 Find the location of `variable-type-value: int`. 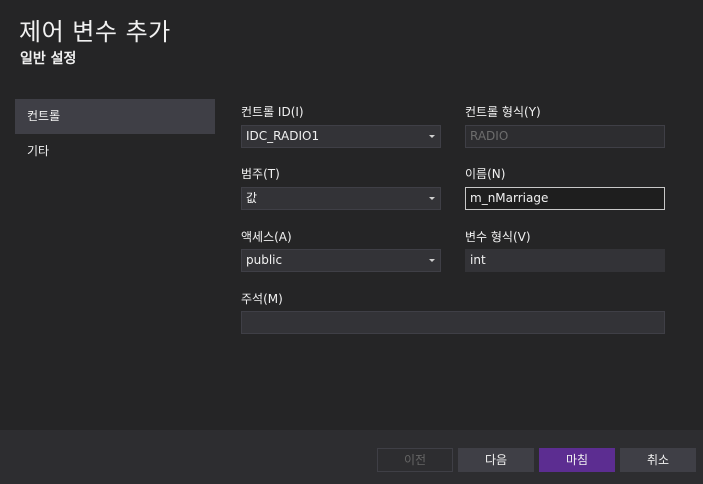

variable-type-value: int is located at coordinates (478, 260).